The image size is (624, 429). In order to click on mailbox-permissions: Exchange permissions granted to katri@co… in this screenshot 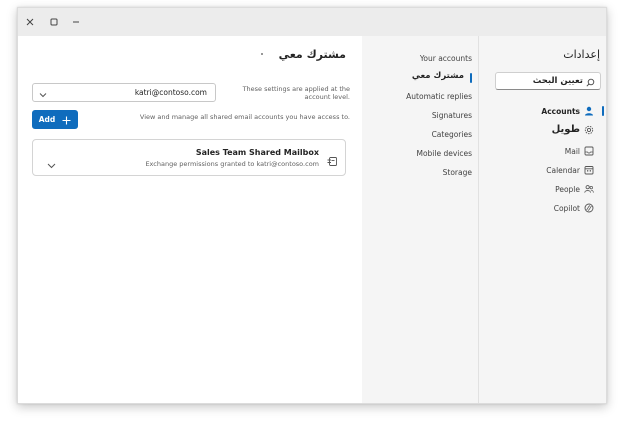, I will do `click(232, 164)`.